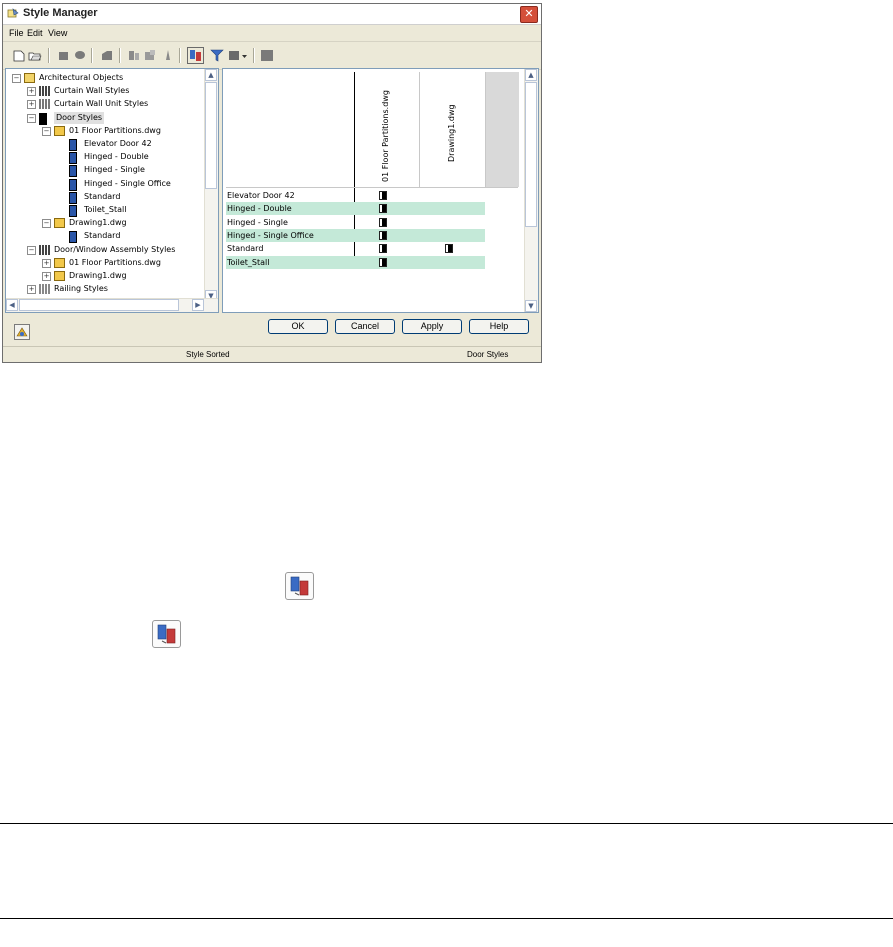 This screenshot has height=947, width=893. I want to click on help-button: Help, so click(499, 326).